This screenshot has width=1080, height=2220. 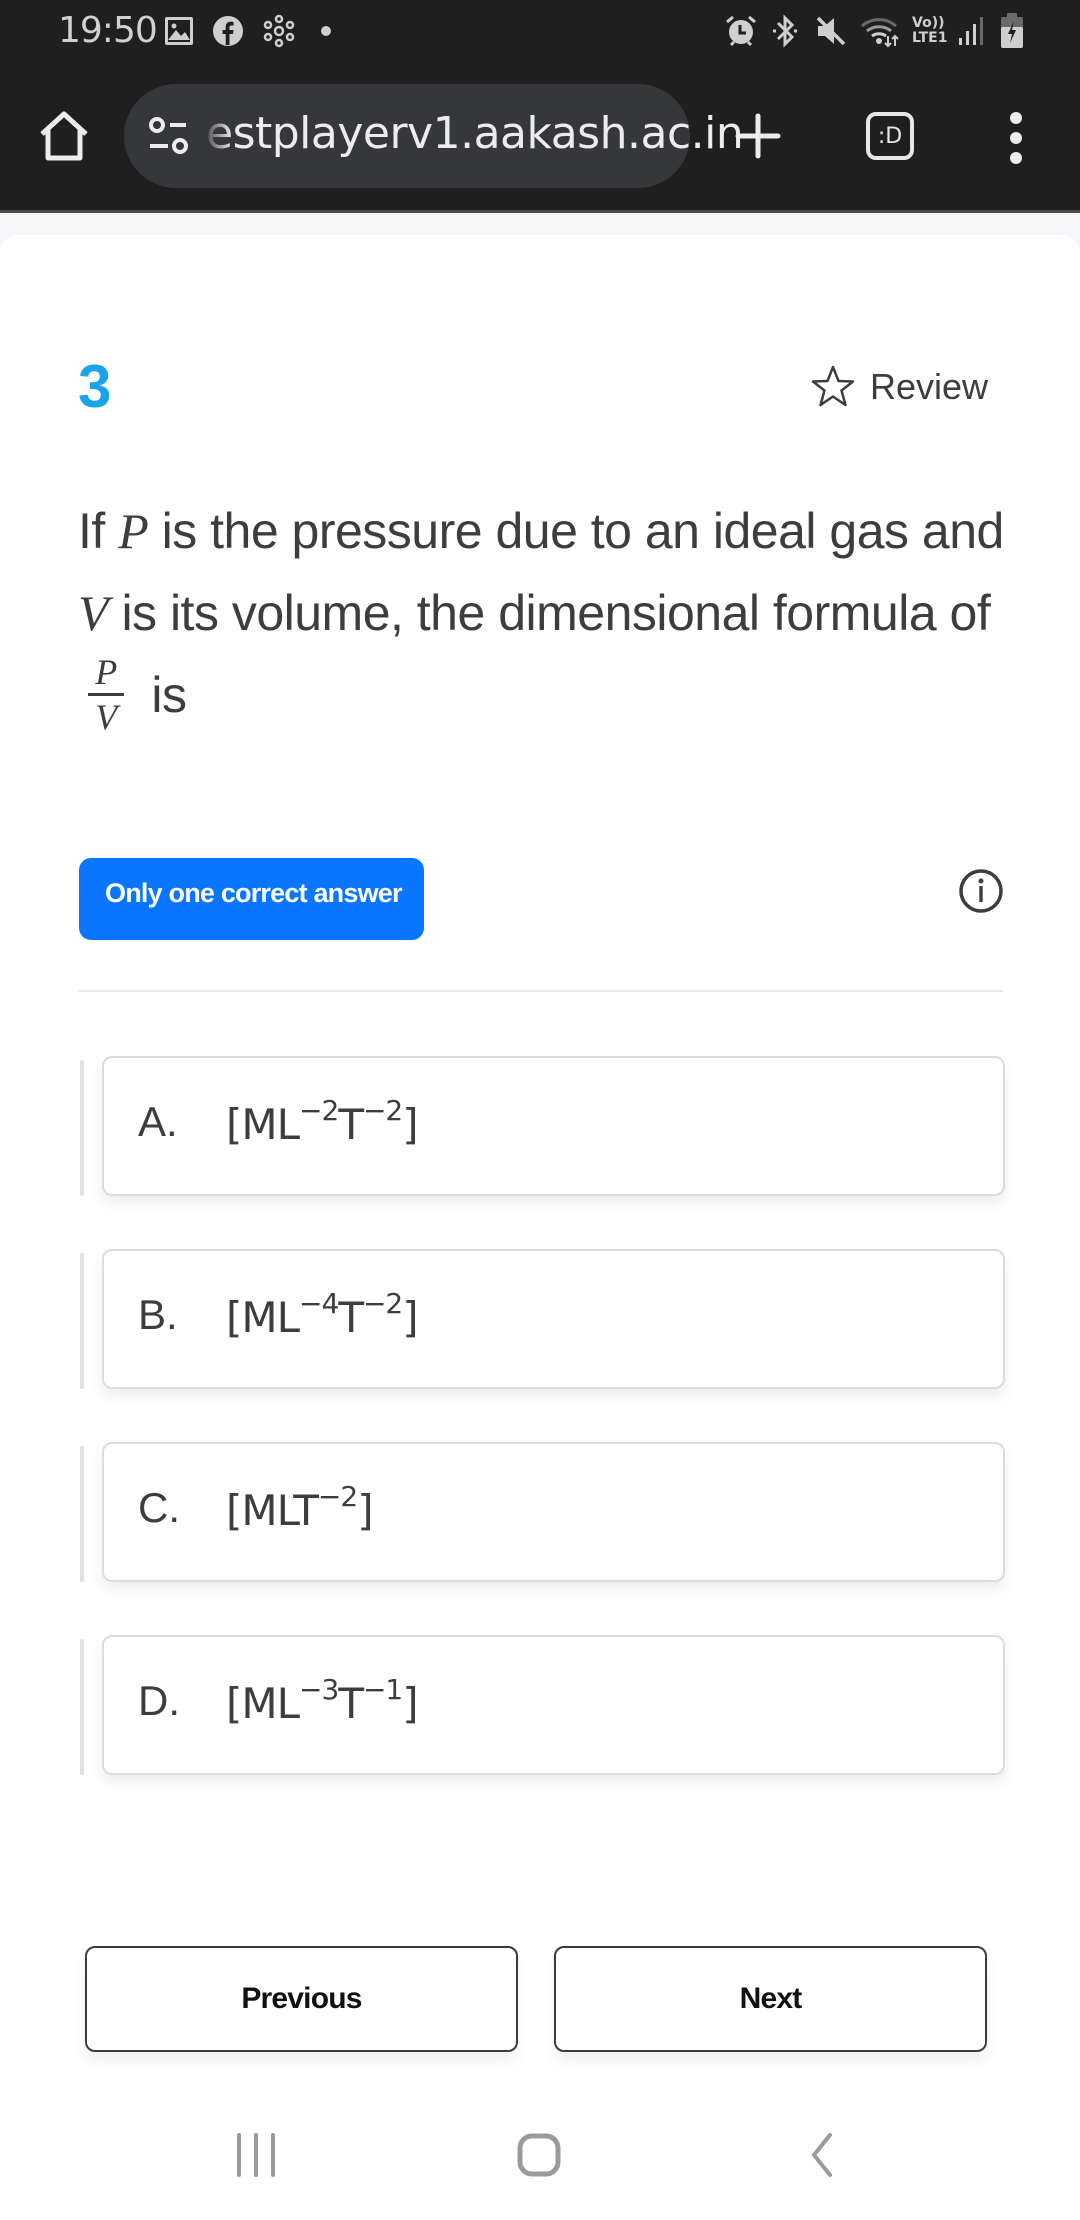 I want to click on option-c: C. [MLT−2], so click(x=542, y=1512).